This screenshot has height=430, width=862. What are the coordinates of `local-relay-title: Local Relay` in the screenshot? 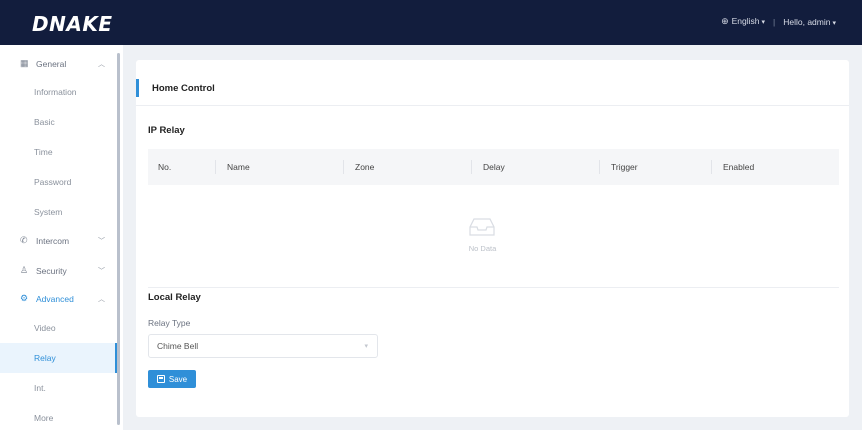 It's located at (174, 297).